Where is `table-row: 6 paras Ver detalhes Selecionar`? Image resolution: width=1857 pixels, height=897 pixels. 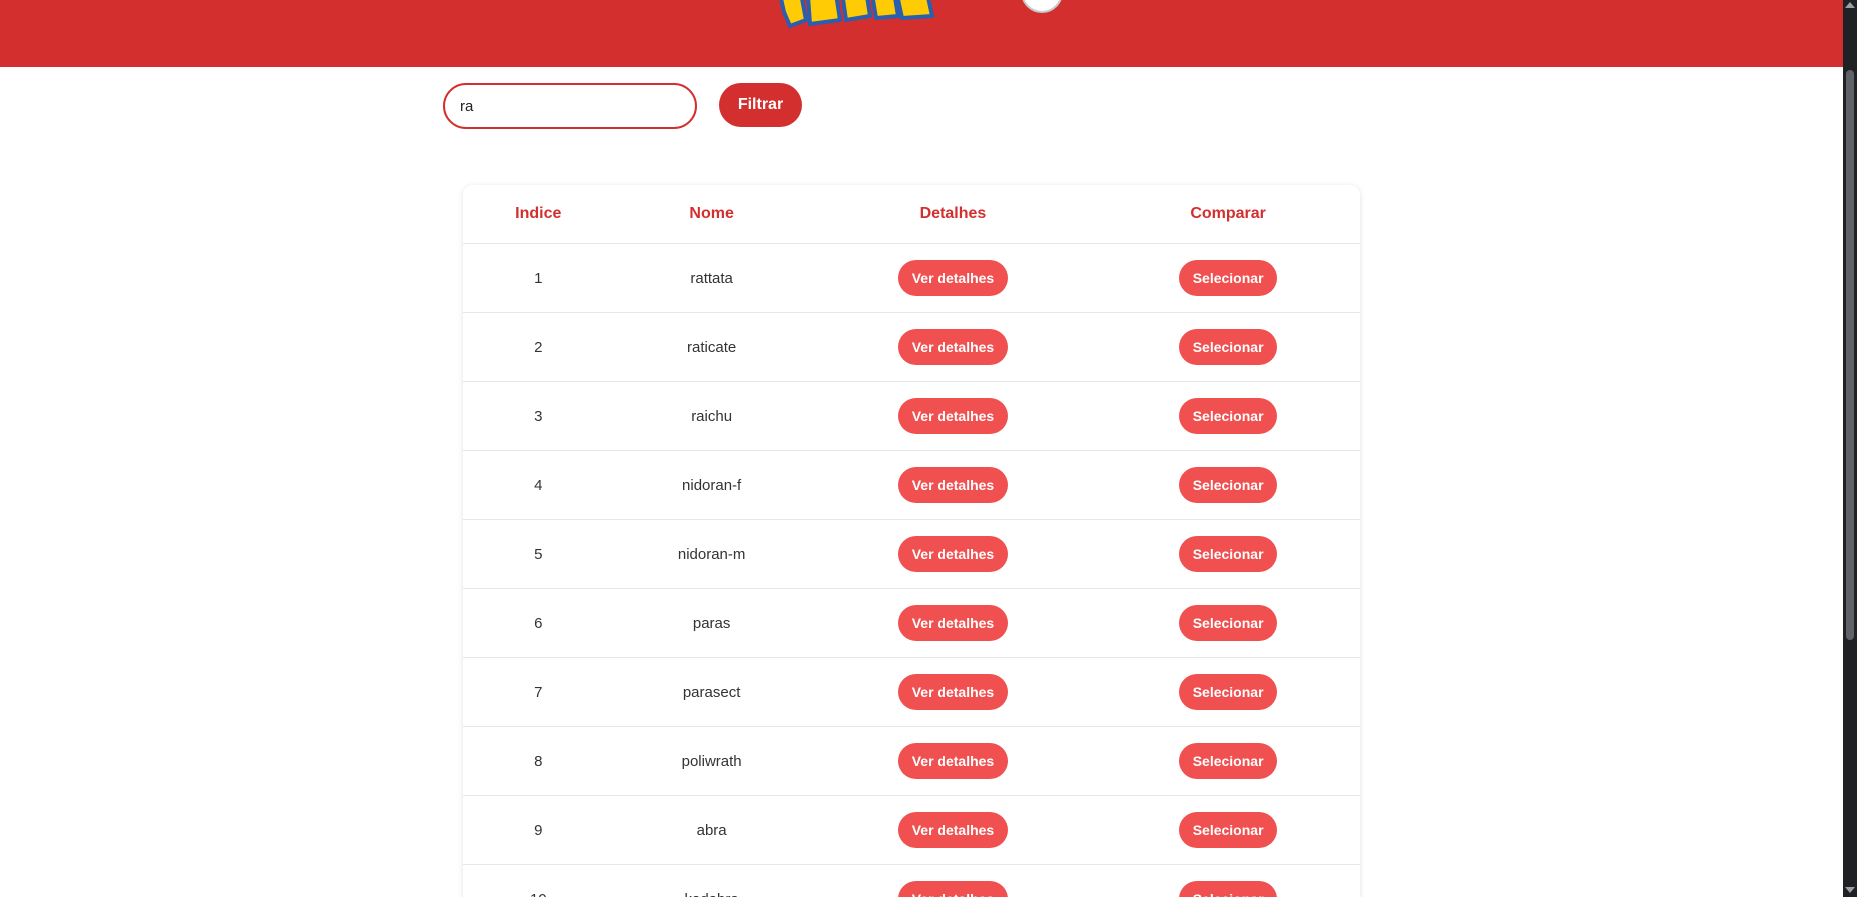
table-row: 6 paras Ver detalhes Selecionar is located at coordinates (911, 623).